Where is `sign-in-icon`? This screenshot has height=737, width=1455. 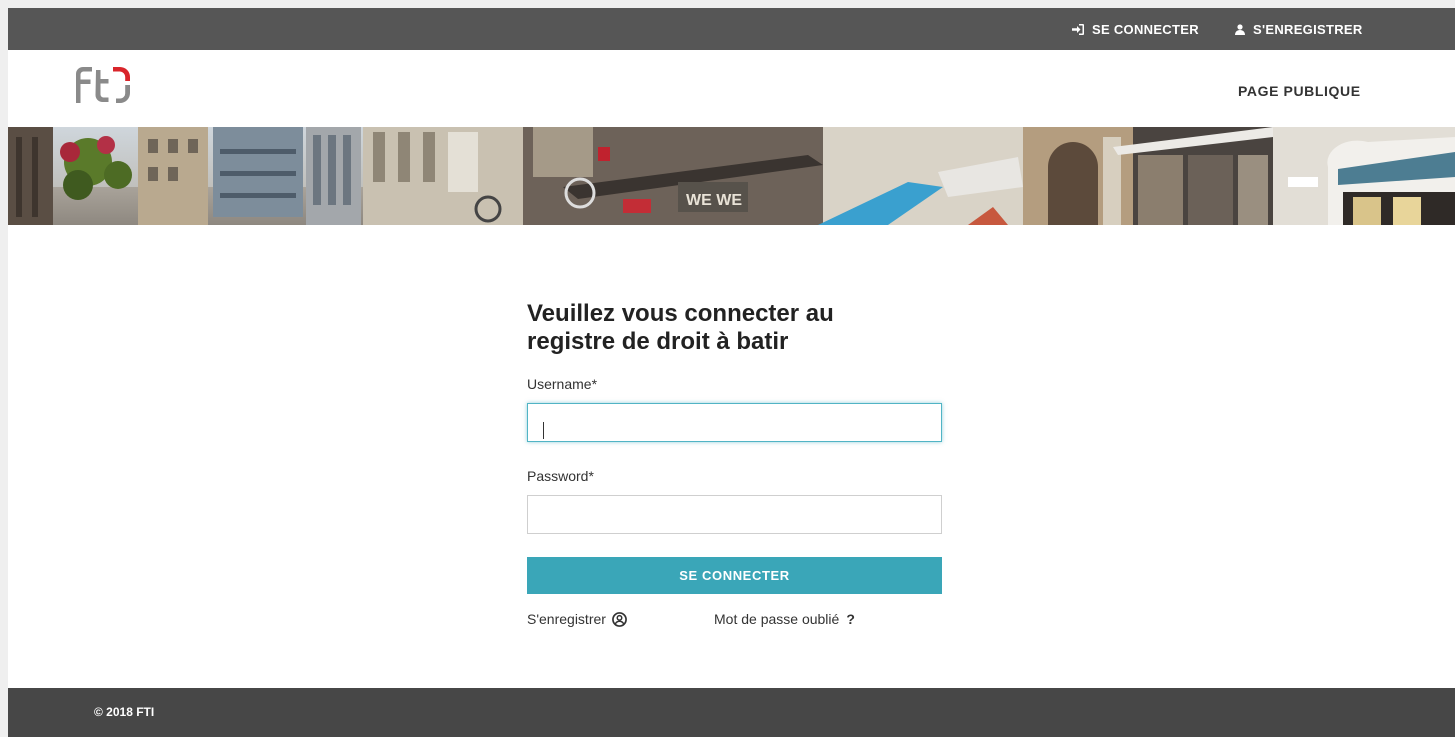
sign-in-icon is located at coordinates (1078, 29).